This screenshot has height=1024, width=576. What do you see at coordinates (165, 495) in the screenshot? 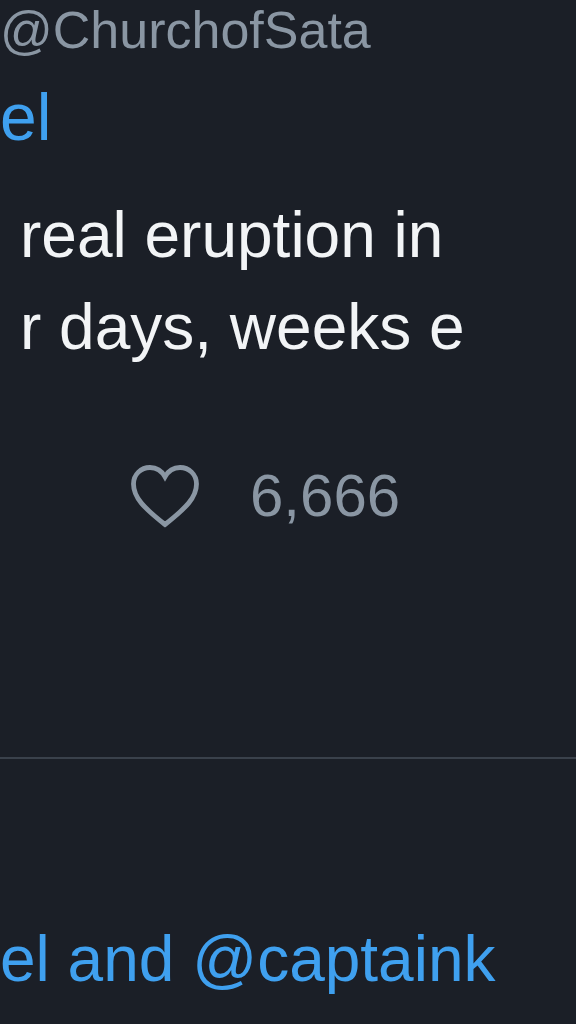
I see `heart-icon` at bounding box center [165, 495].